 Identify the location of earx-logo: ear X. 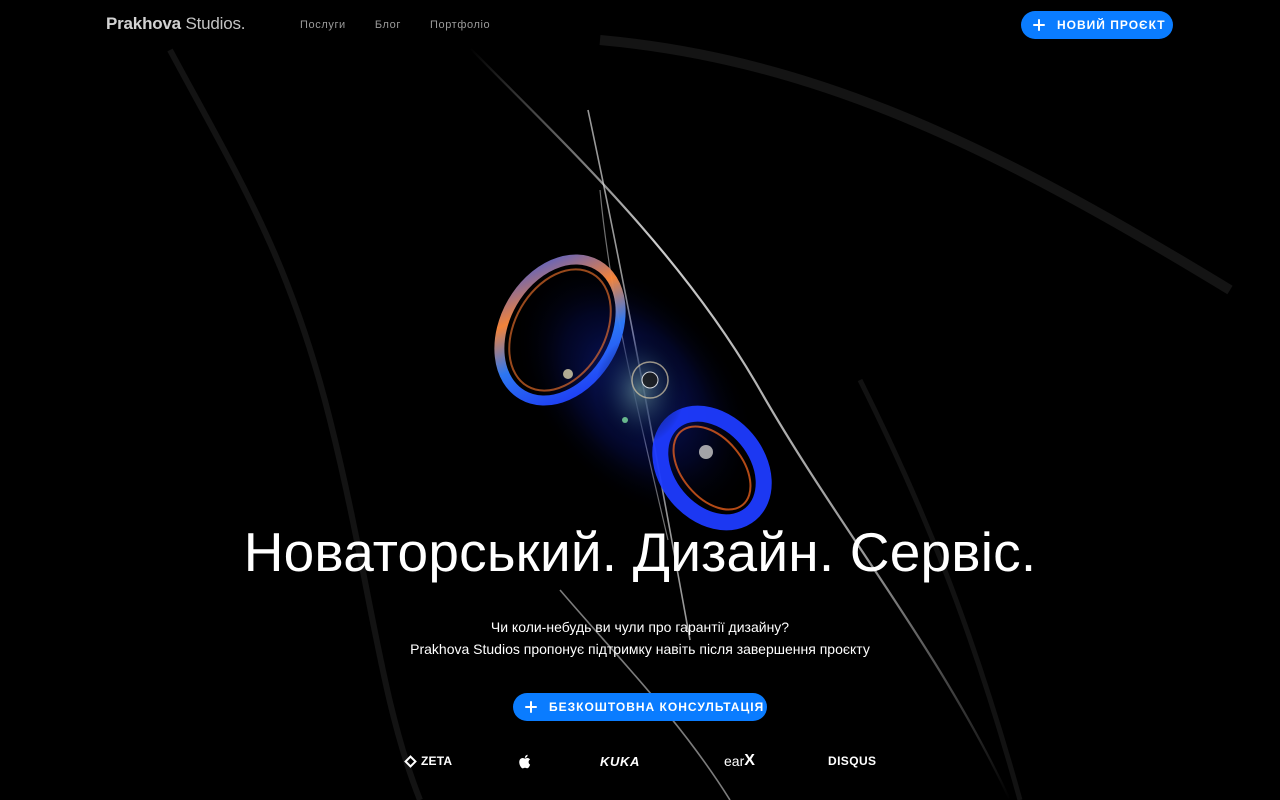
(739, 761).